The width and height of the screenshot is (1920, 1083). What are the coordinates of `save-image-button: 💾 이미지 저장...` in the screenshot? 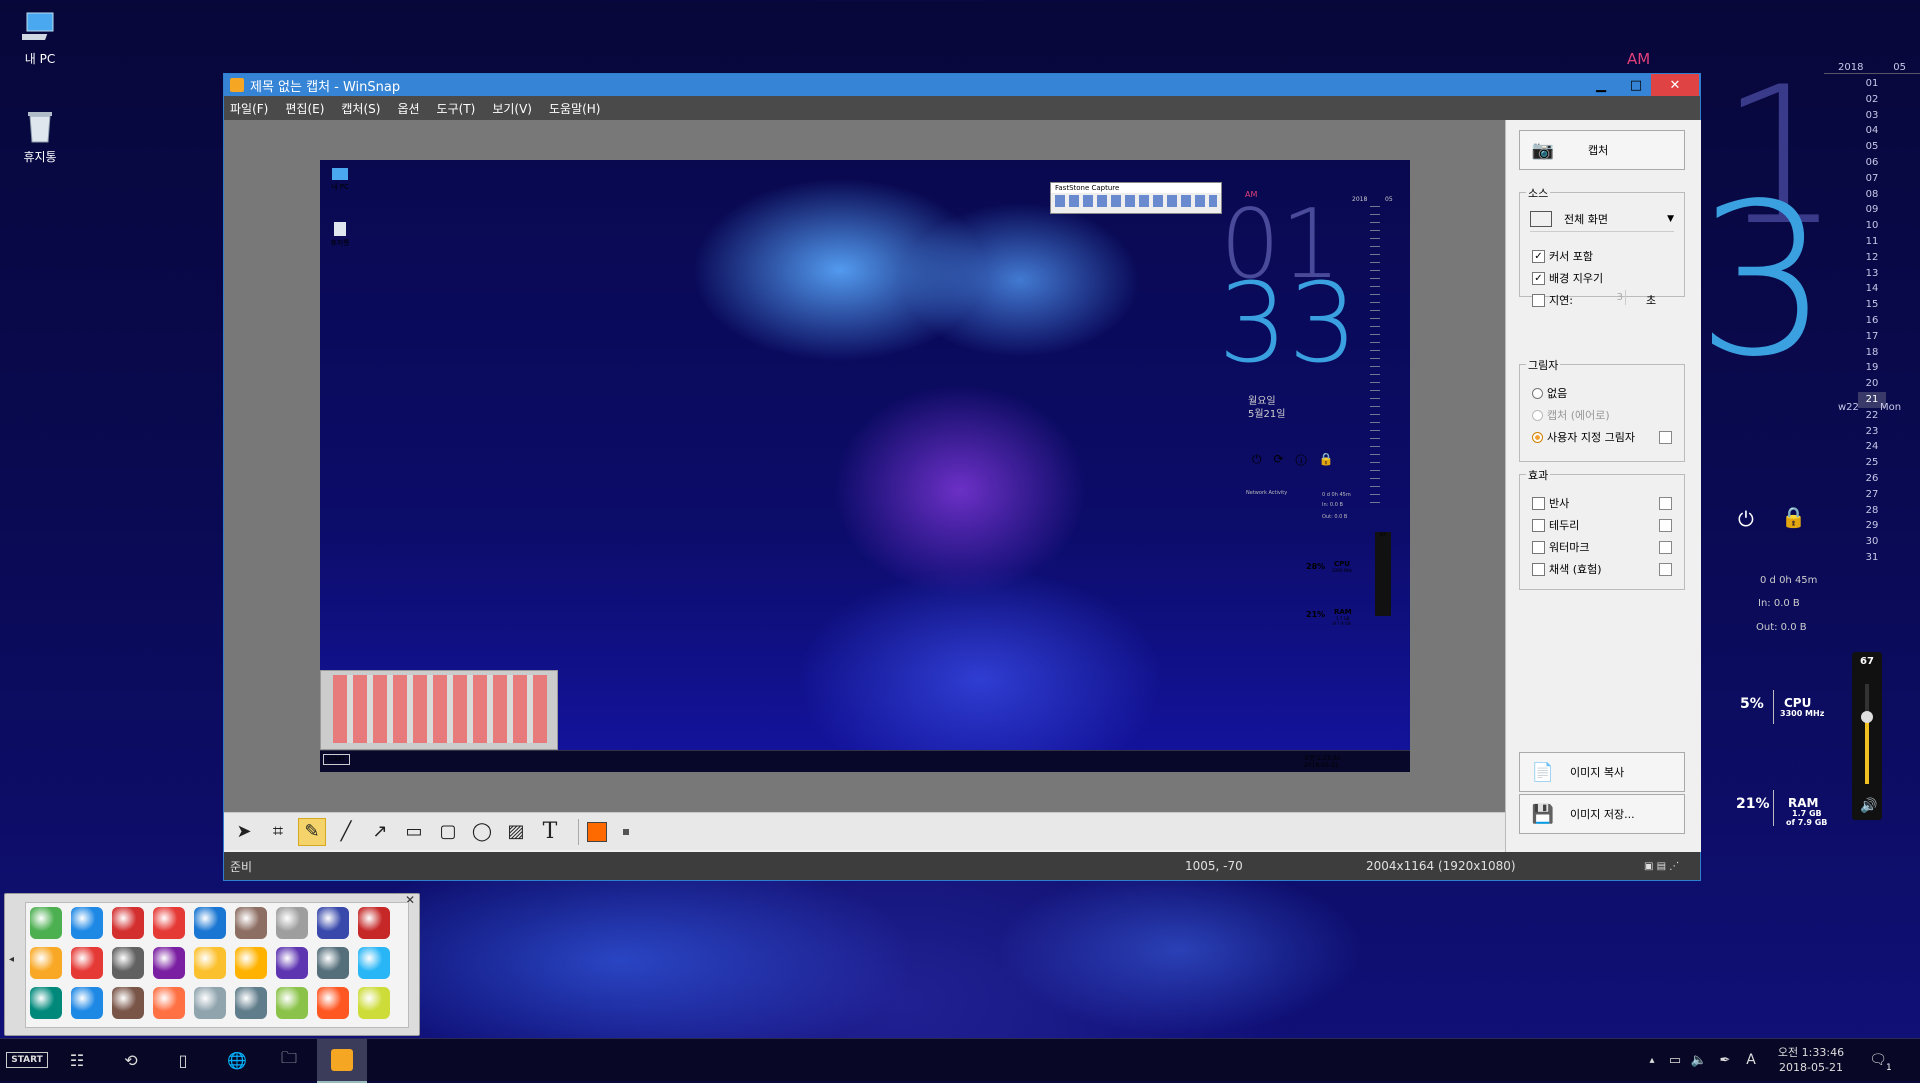 It's located at (1602, 814).